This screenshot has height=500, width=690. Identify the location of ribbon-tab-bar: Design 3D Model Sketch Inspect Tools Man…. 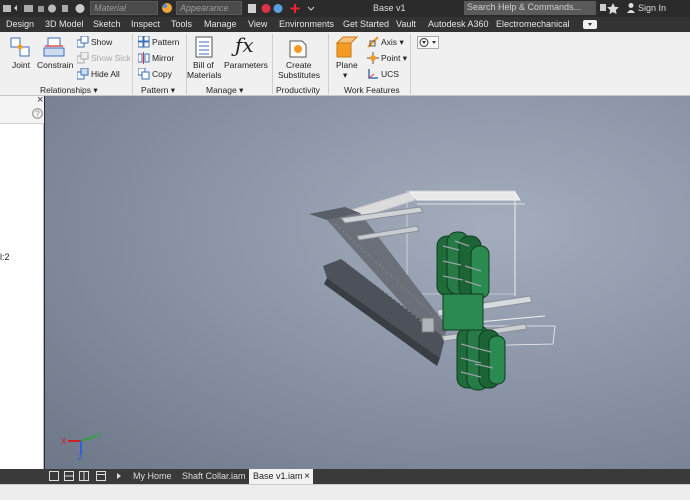
(345, 24).